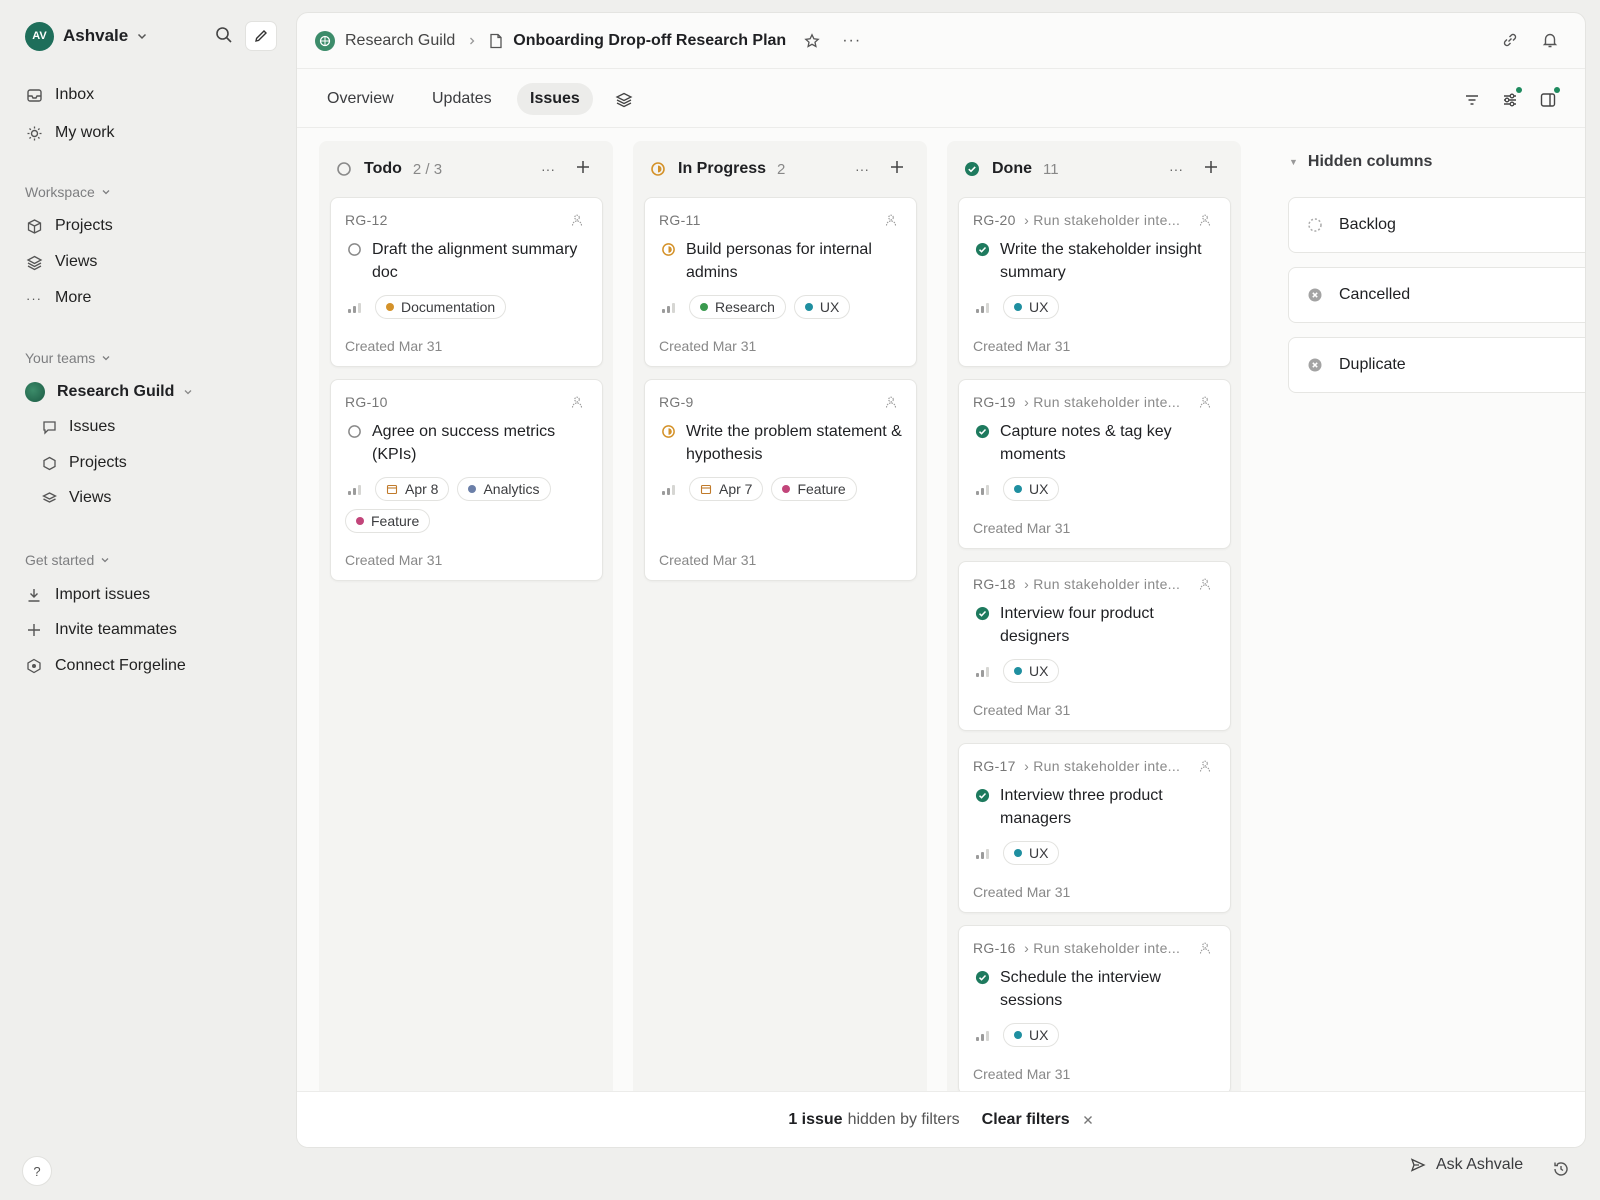 This screenshot has height=1200, width=1600. I want to click on breadcrumb-team: Research Guild, so click(400, 41).